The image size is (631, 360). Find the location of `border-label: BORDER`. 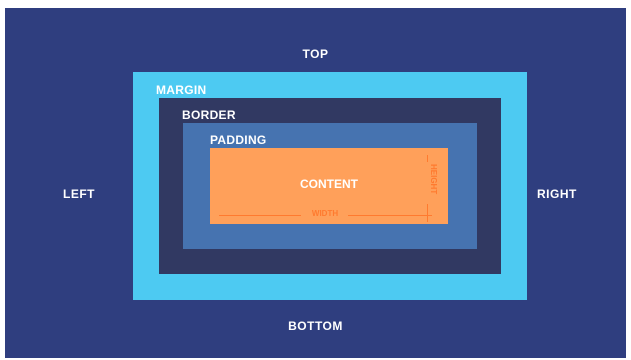

border-label: BORDER is located at coordinates (209, 115).